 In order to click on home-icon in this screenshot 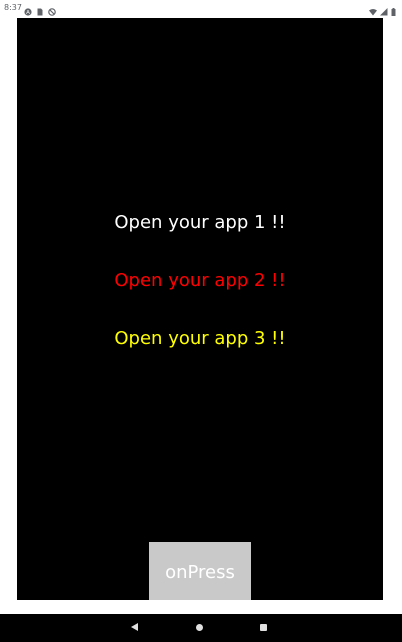, I will do `click(199, 627)`.